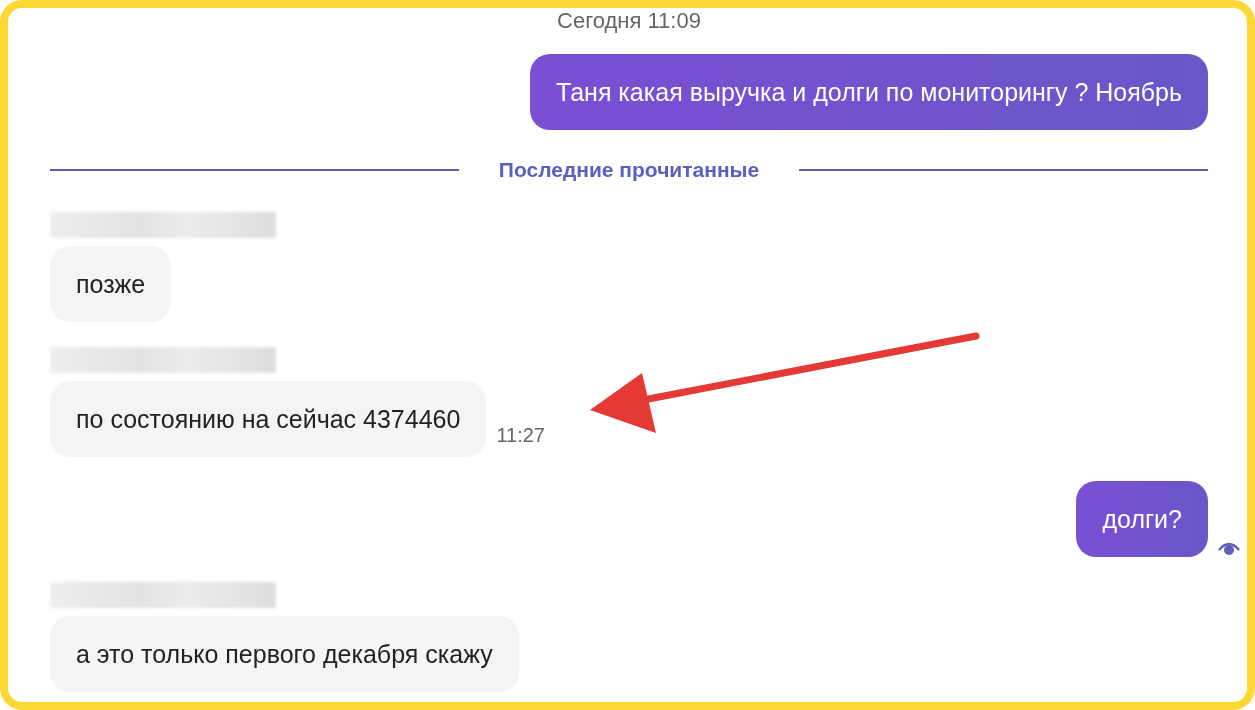 The image size is (1255, 710). Describe the element at coordinates (629, 170) in the screenshot. I see `unread-divider-label: Последние прочитанные` at that location.